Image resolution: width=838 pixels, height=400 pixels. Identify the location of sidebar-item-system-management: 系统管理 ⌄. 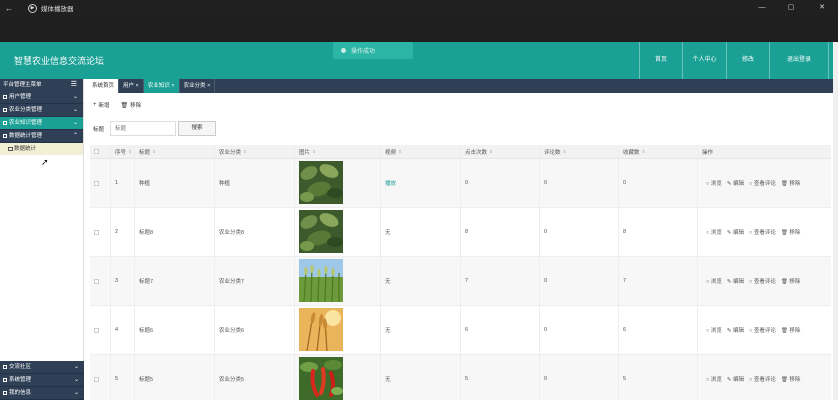
(42, 380).